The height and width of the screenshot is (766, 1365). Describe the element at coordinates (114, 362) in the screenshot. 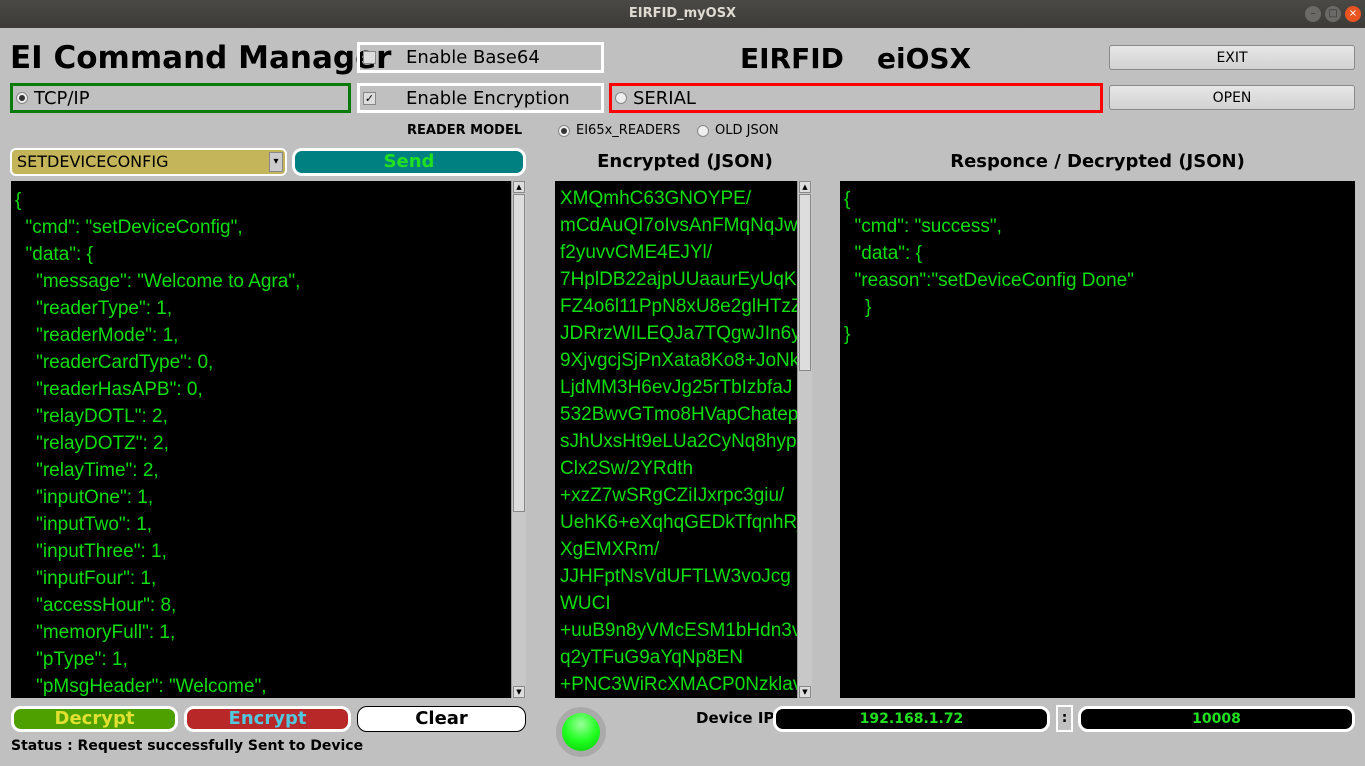

I see `text-line: "readerCardType": 0,` at that location.